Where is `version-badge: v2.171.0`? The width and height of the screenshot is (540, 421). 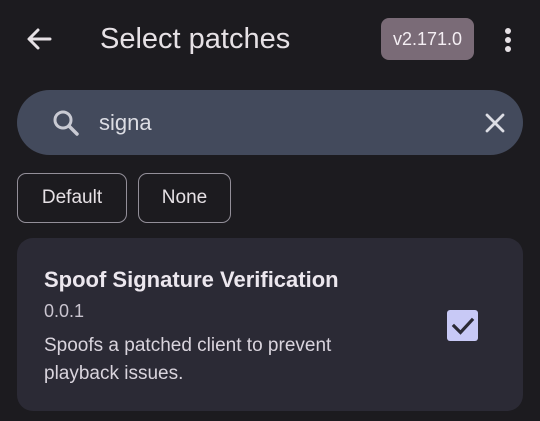 version-badge: v2.171.0 is located at coordinates (427, 39).